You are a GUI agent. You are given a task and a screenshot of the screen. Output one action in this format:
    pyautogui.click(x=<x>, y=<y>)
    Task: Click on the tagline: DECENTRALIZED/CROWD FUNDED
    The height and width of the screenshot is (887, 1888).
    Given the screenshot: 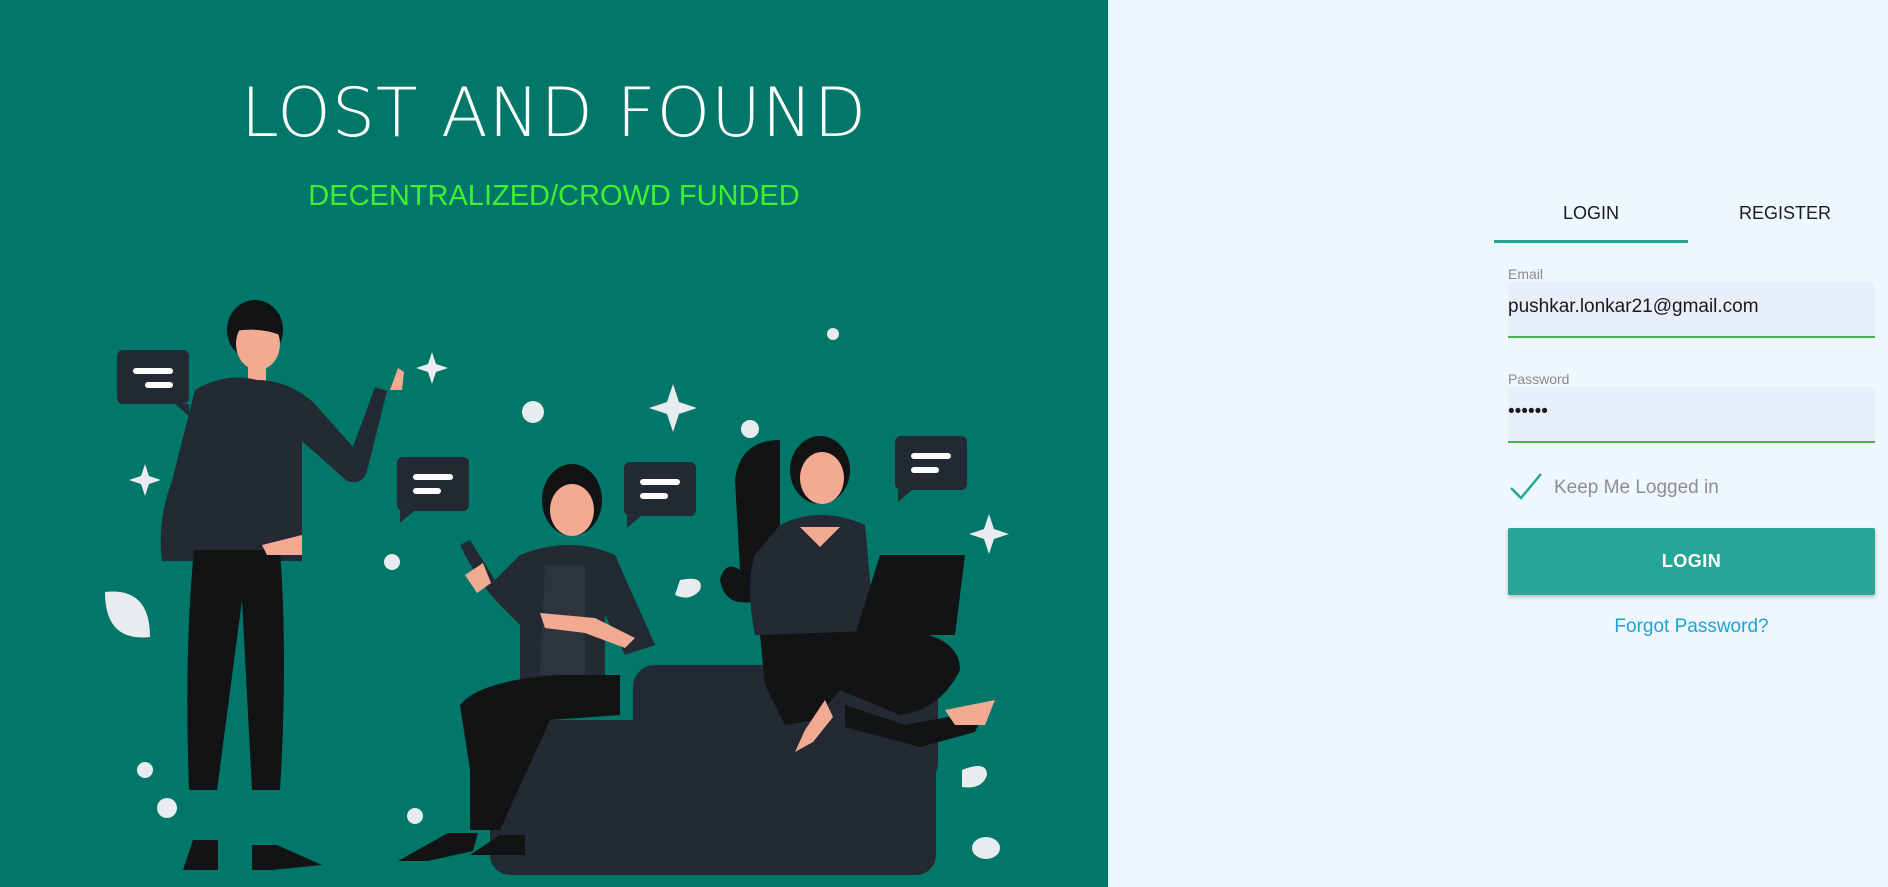 What is the action you would take?
    pyautogui.click(x=554, y=196)
    